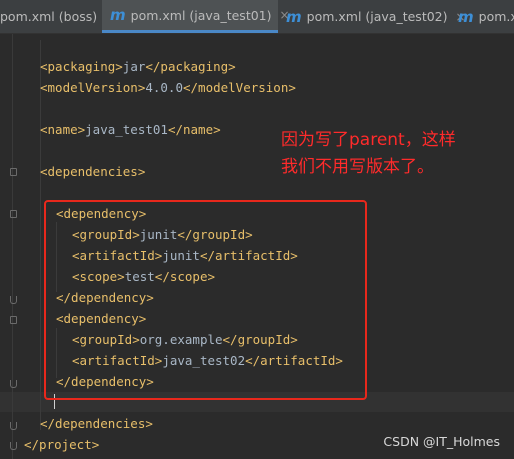  I want to click on code-line: <modelVersion>4.0.0</modelVersion>, so click(168, 87).